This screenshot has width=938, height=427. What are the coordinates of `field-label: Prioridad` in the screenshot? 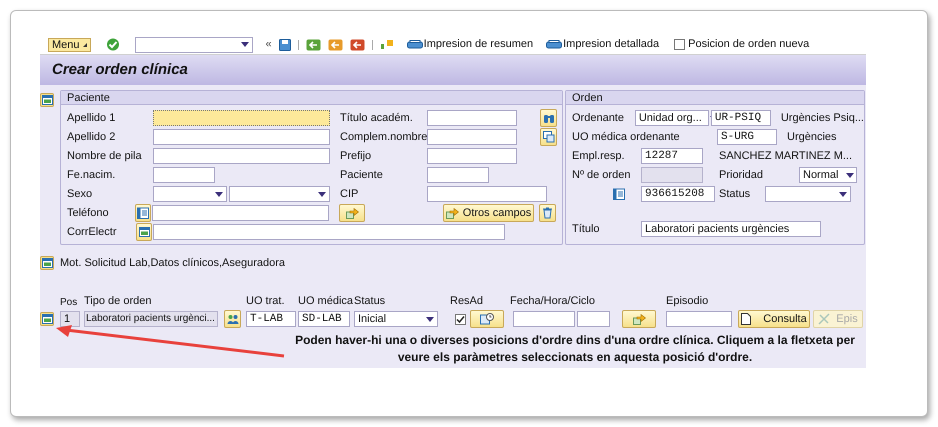 It's located at (741, 175).